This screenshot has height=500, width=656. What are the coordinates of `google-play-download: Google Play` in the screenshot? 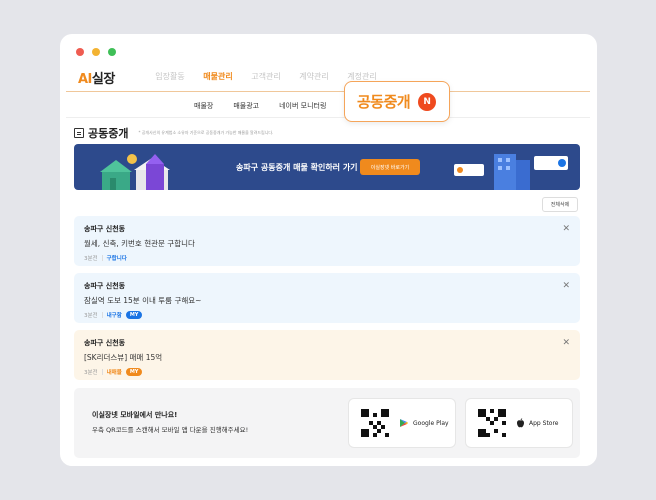 It's located at (402, 423).